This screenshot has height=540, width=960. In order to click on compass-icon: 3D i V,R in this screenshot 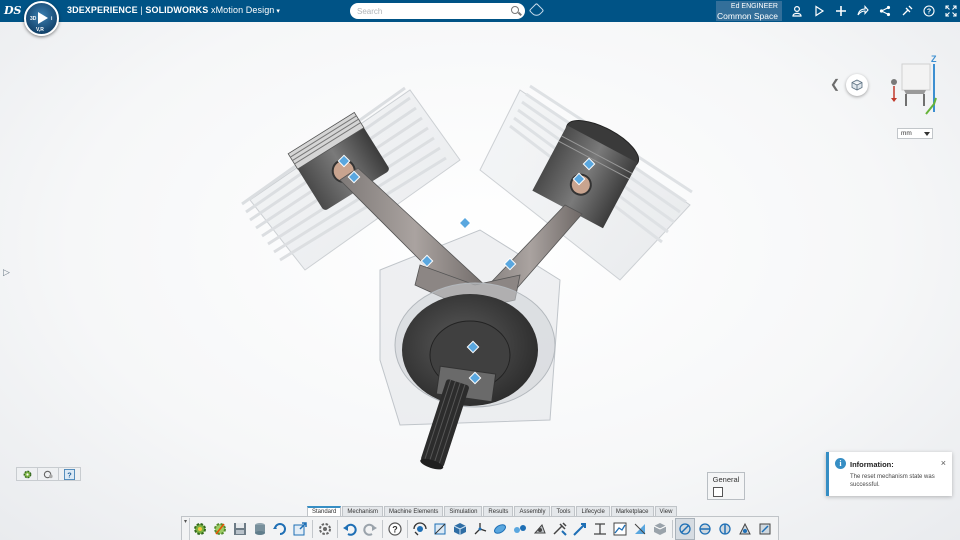, I will do `click(41, 18)`.